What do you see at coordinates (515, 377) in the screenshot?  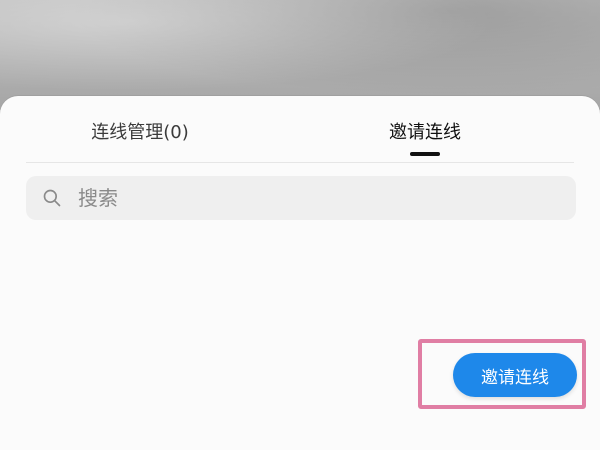 I see `invite-connection-button-label: 邀请连线` at bounding box center [515, 377].